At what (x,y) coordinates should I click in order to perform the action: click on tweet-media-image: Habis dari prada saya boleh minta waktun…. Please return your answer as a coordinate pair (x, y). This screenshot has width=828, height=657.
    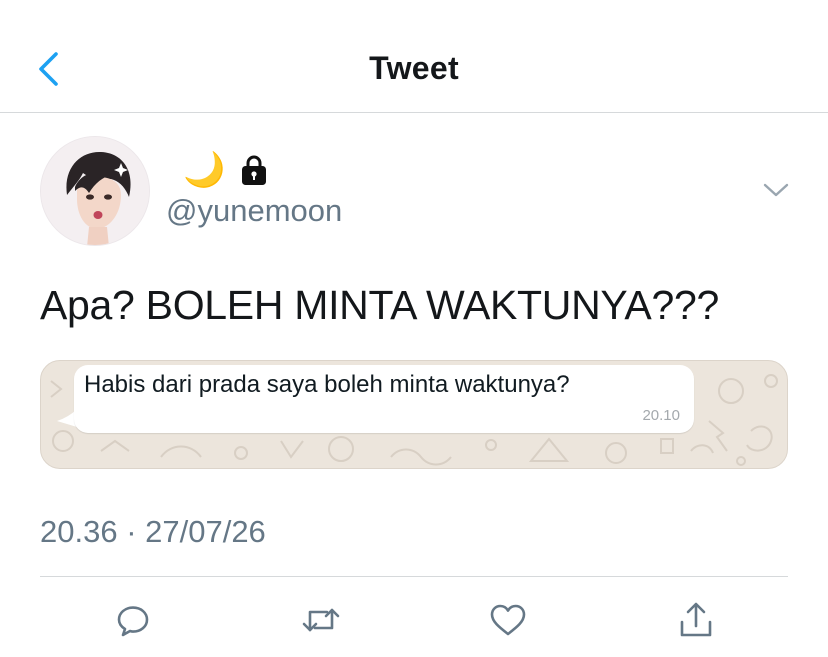
    Looking at the image, I should click on (414, 414).